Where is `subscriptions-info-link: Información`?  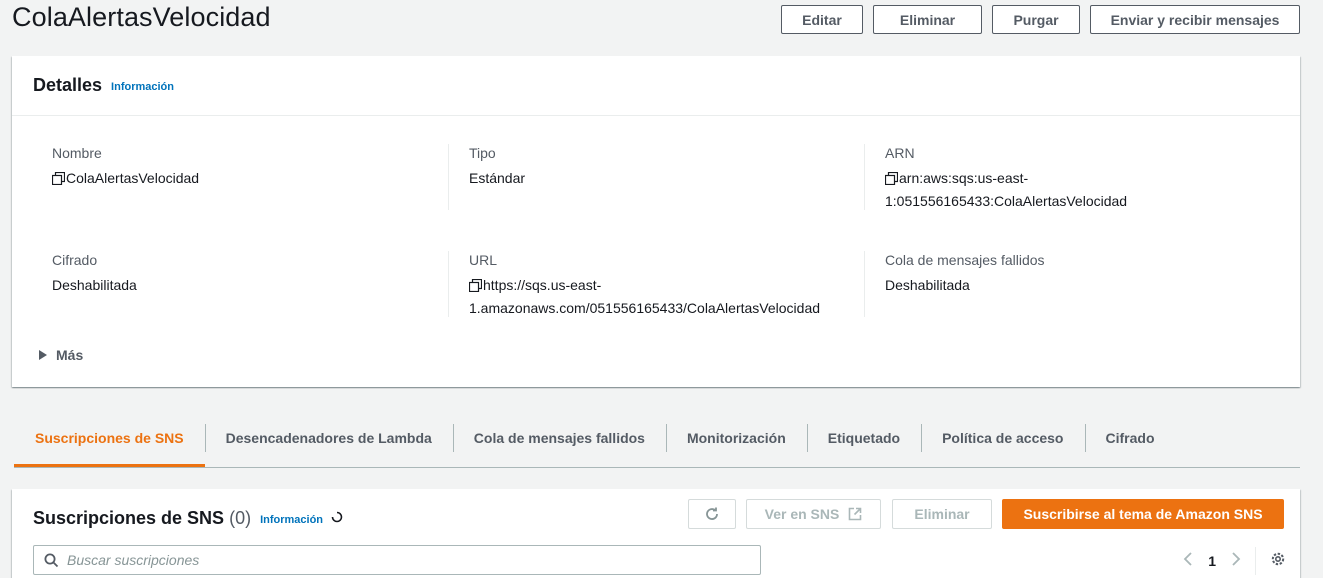 subscriptions-info-link: Información is located at coordinates (291, 520).